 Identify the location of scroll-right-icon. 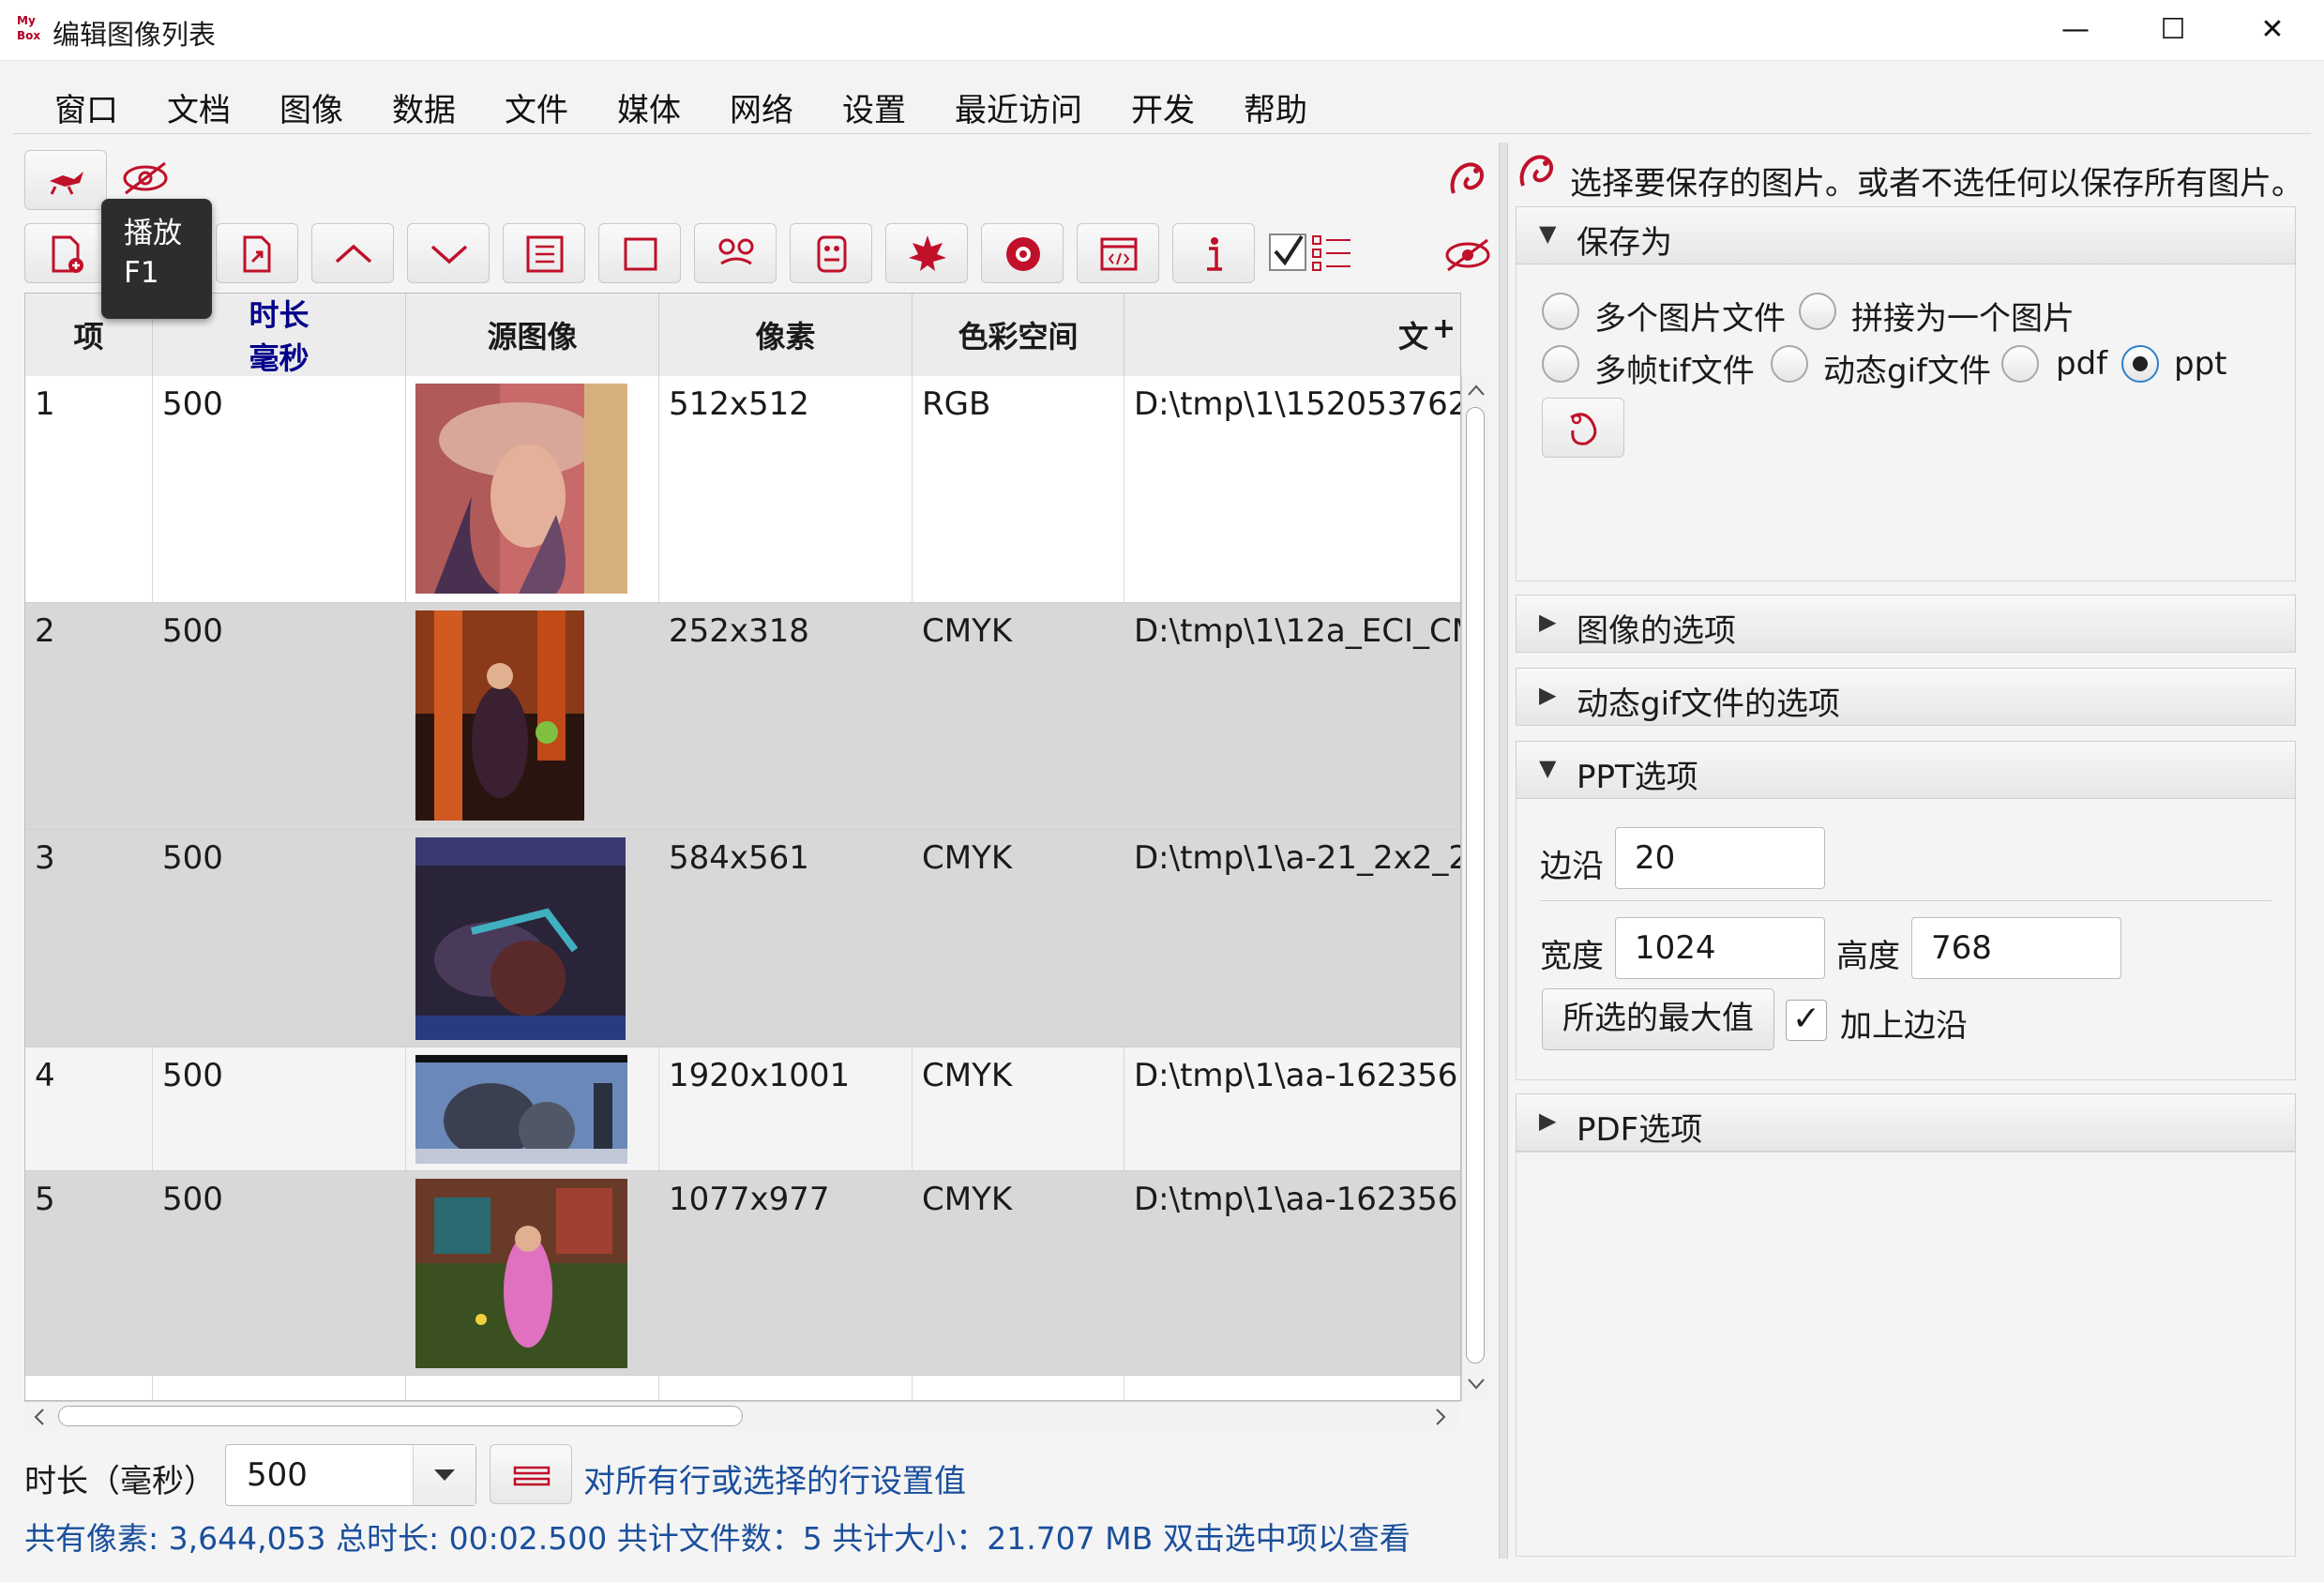
(1440, 1417).